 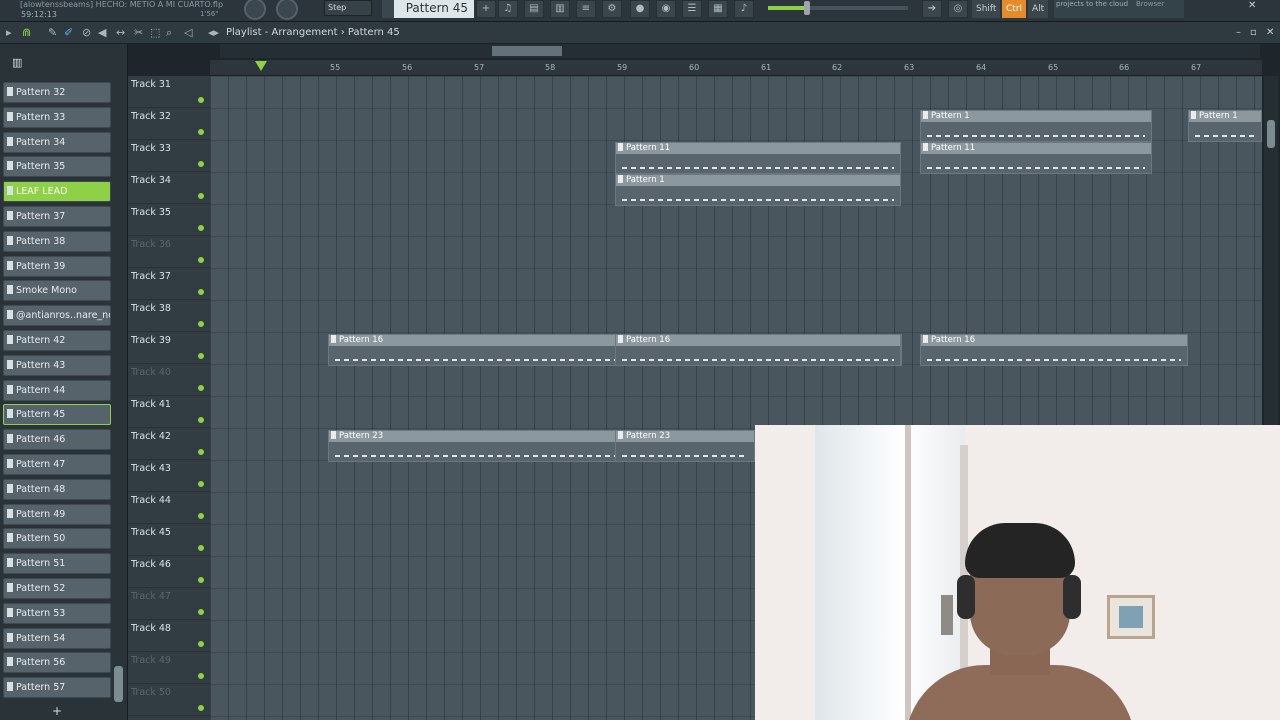 What do you see at coordinates (57, 216) in the screenshot?
I see `pattern-picker-item: Pattern 37` at bounding box center [57, 216].